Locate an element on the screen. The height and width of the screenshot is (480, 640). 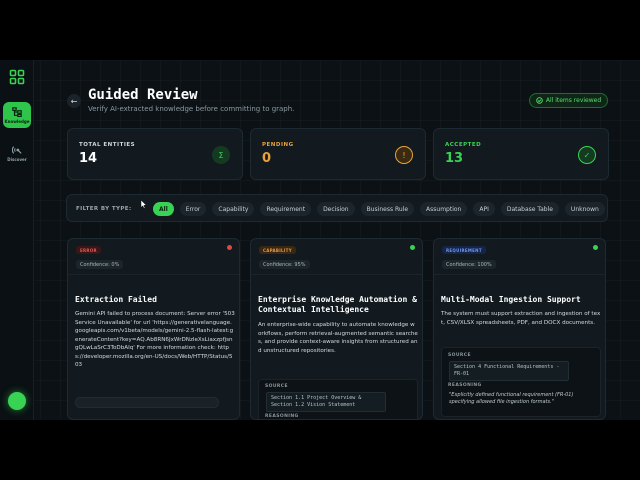
filter-chip-requirement: Requirement is located at coordinates (286, 209).